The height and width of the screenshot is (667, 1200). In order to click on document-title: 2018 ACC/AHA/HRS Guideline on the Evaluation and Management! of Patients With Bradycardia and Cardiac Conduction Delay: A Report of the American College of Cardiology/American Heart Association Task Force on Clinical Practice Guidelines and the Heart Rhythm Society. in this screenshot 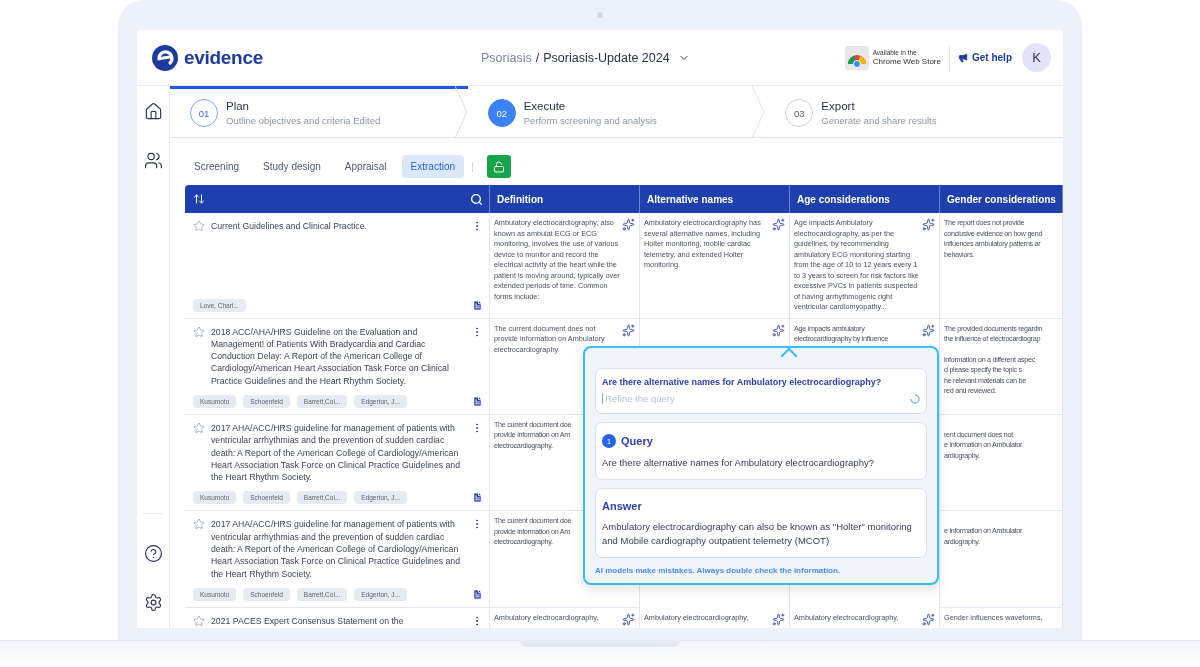, I will do `click(338, 356)`.